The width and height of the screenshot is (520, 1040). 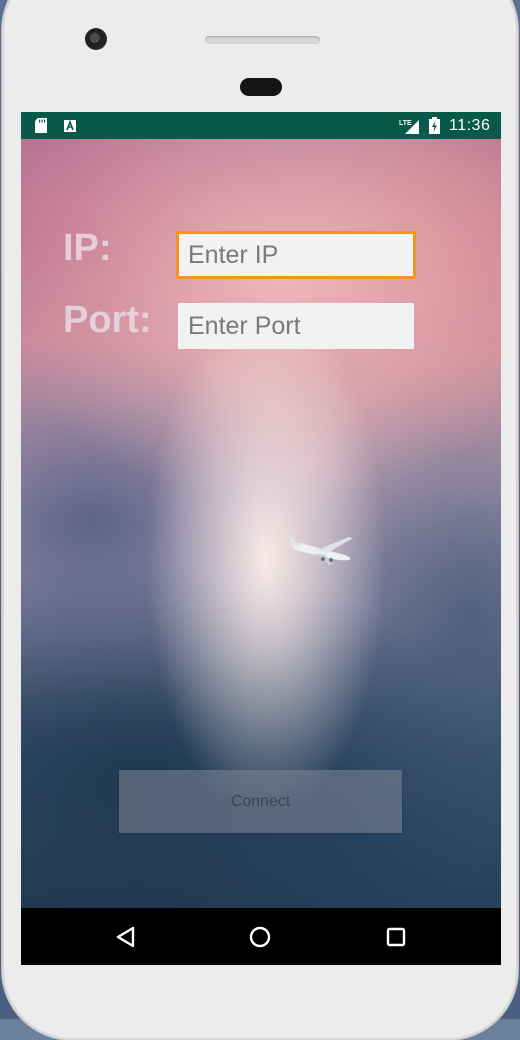 What do you see at coordinates (107, 320) in the screenshot?
I see `port-label: Port:` at bounding box center [107, 320].